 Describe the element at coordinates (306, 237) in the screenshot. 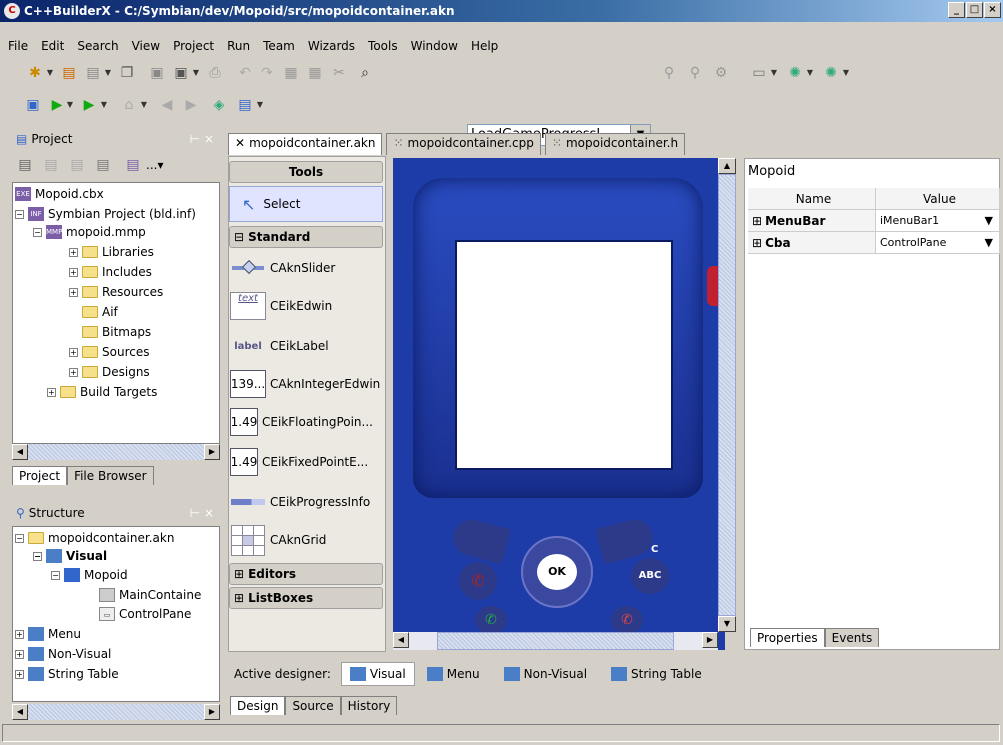

I see `standard-header: ⊟ Standard` at that location.